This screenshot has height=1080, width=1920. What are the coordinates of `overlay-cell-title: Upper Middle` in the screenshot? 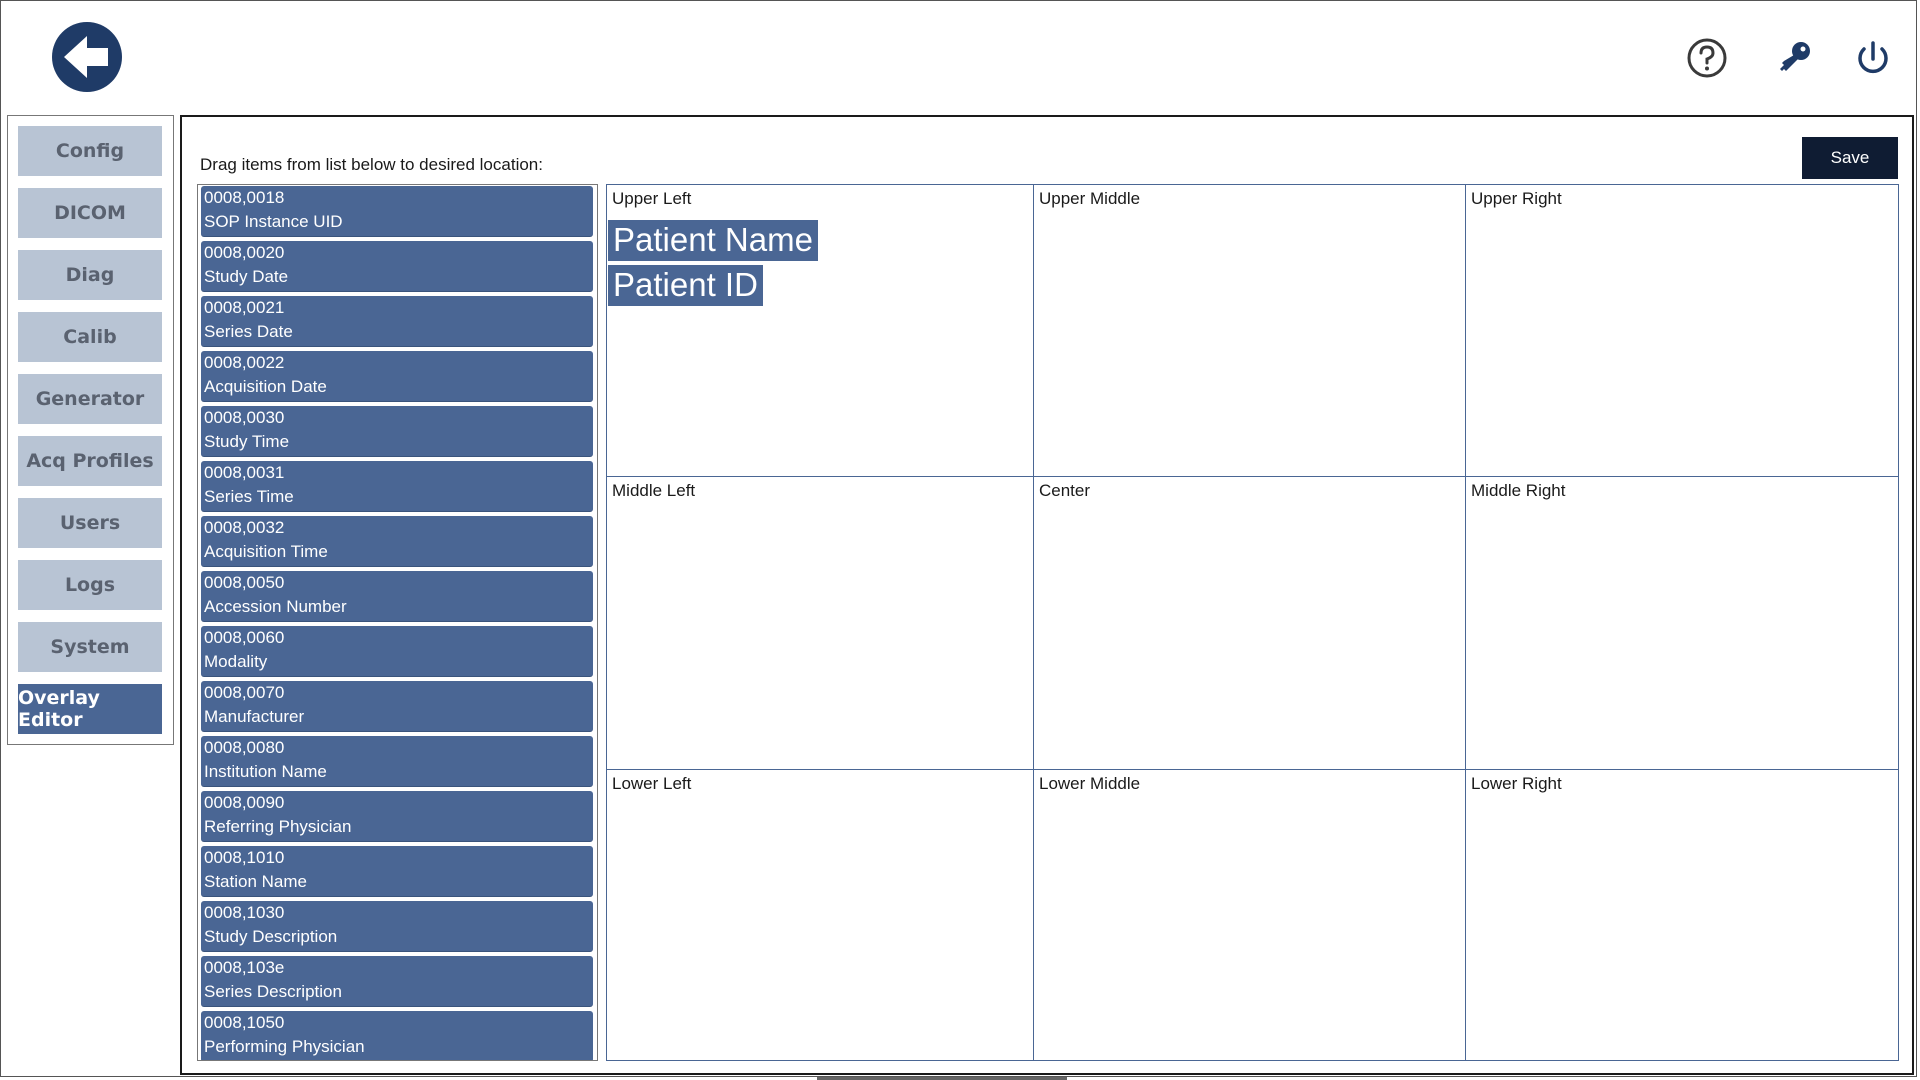 It's located at (1090, 198).